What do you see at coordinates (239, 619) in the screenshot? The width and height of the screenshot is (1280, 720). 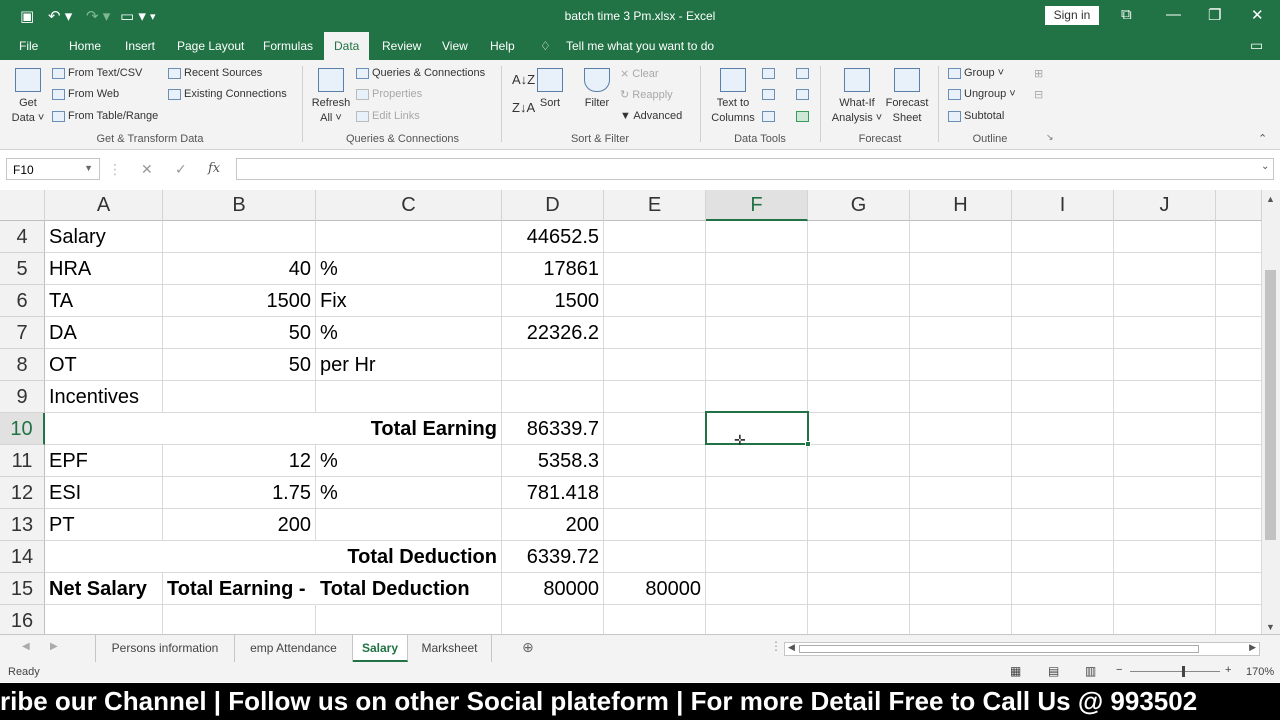 I see `cell-b16` at bounding box center [239, 619].